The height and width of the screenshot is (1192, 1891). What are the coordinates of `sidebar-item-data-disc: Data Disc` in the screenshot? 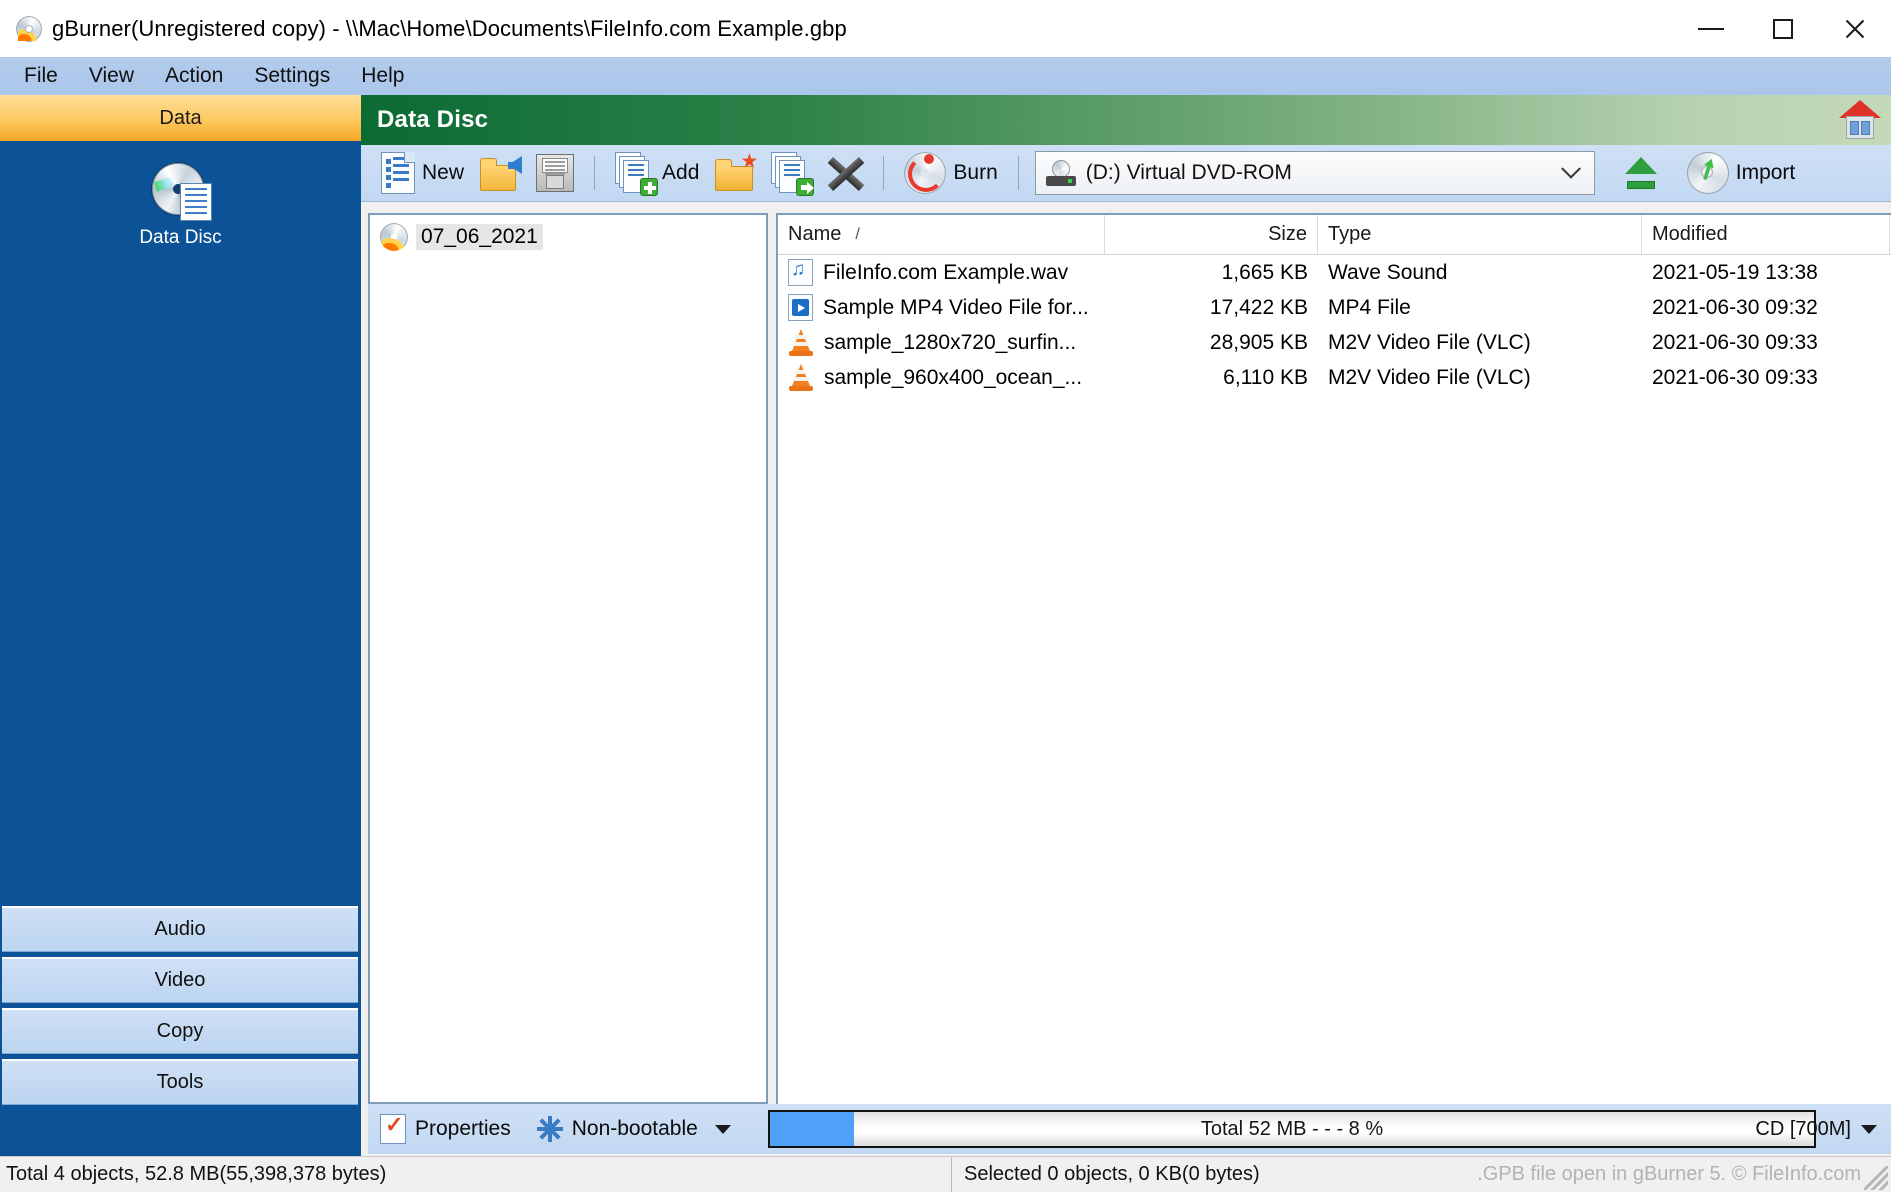 It's located at (180, 206).